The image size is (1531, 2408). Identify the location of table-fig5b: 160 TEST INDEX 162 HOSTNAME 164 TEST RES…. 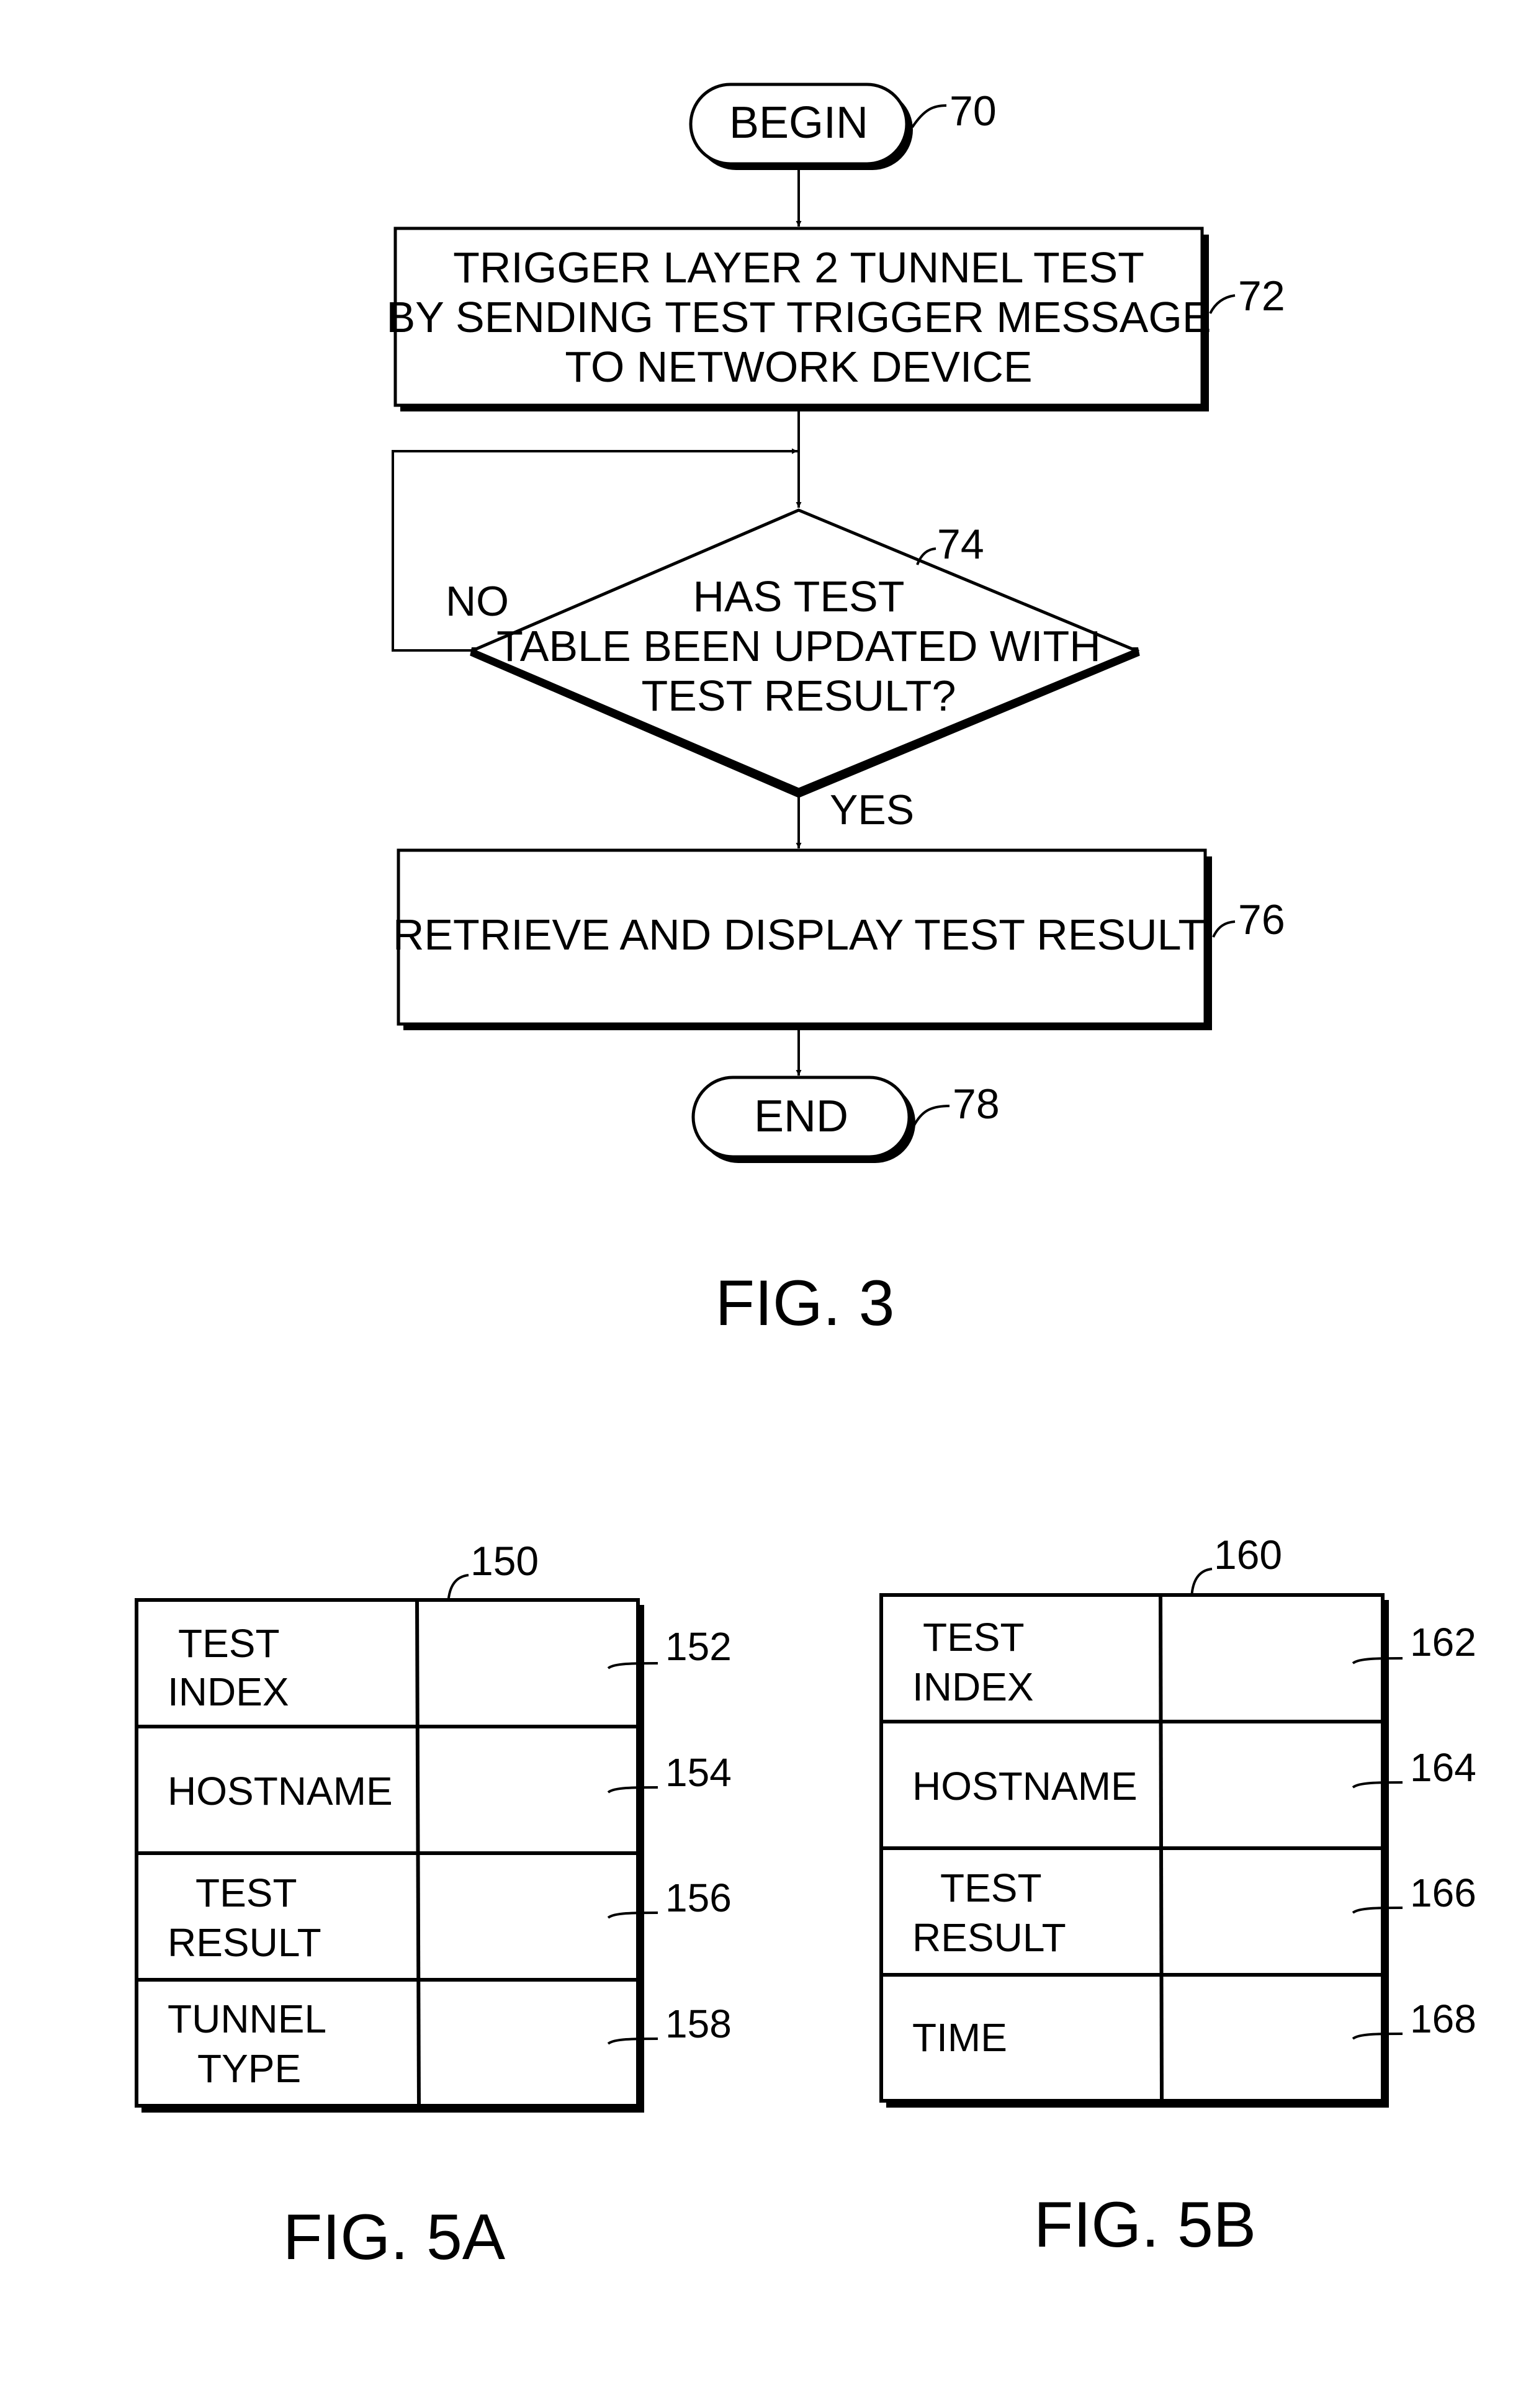
(1177, 1897).